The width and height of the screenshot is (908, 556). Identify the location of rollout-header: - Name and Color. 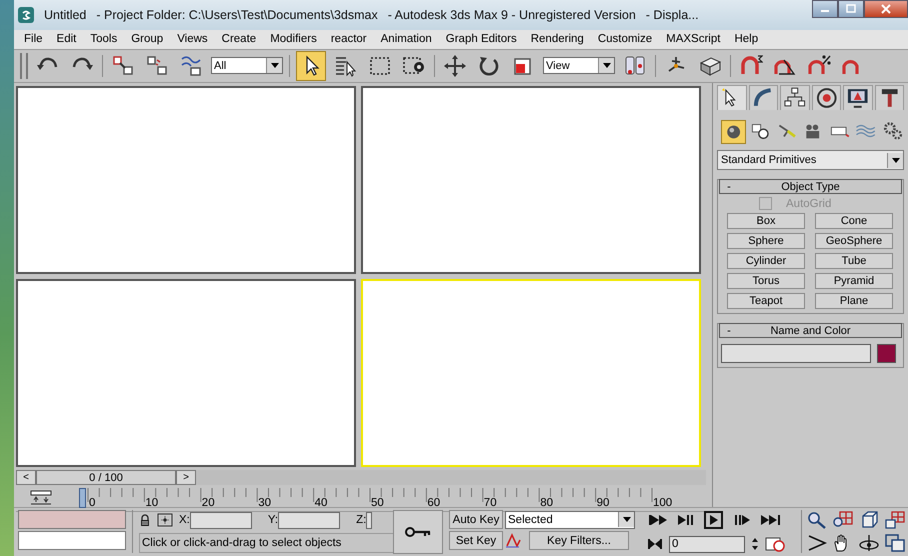
(810, 330).